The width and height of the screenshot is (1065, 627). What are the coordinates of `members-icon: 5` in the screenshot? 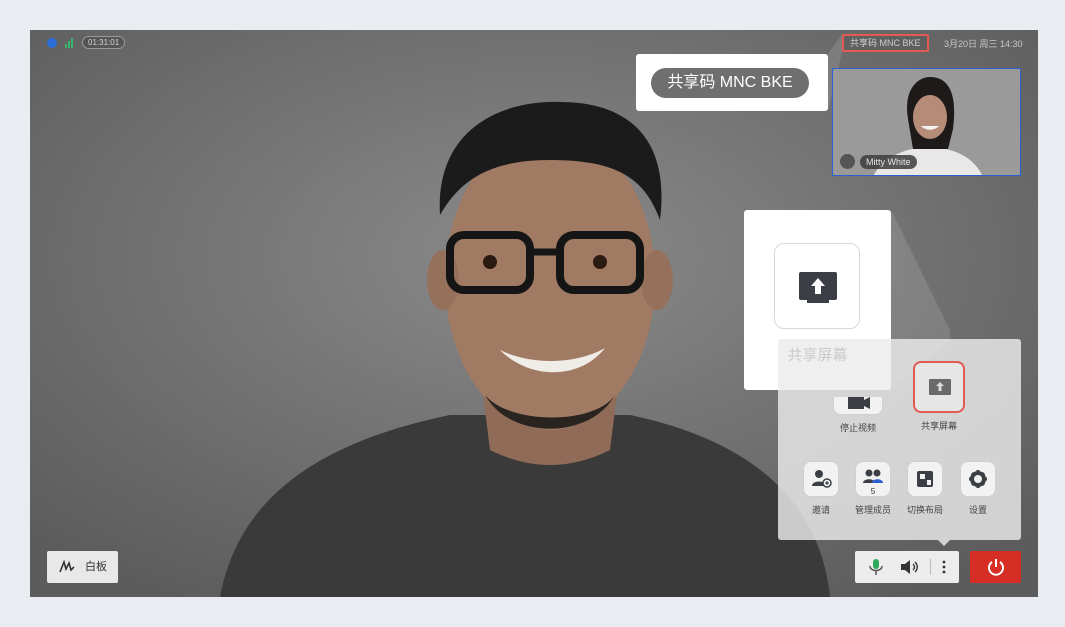 It's located at (873, 479).